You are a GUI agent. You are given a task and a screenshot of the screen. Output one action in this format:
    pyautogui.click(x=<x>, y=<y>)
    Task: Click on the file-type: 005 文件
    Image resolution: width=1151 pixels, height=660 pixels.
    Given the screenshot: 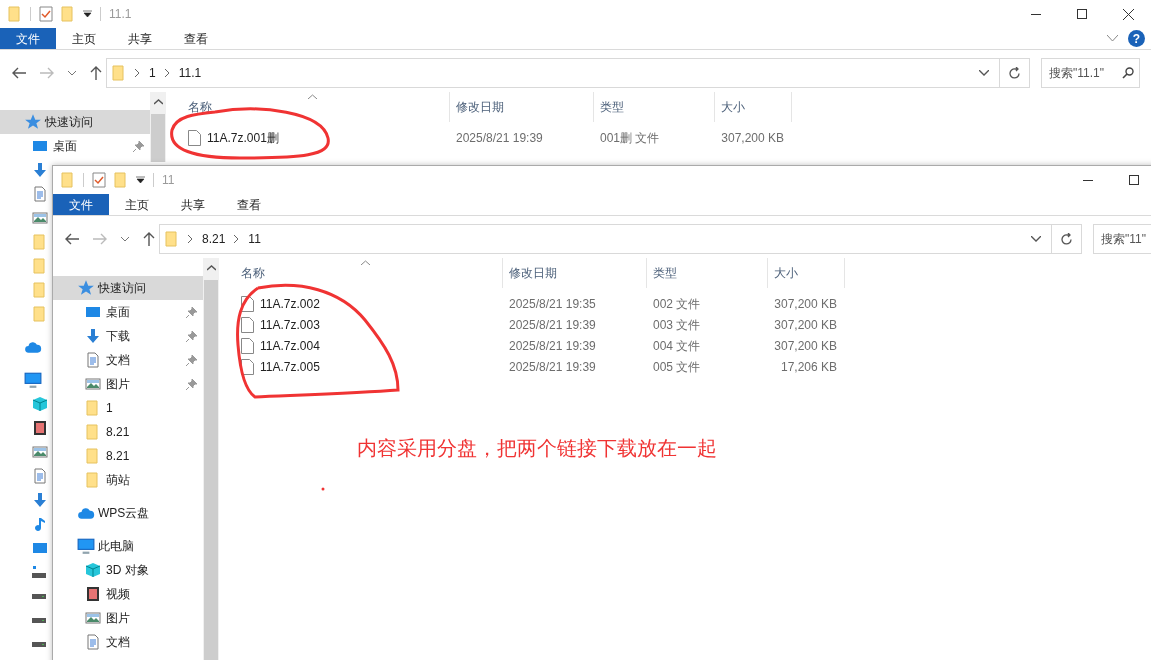 What is the action you would take?
    pyautogui.click(x=677, y=367)
    